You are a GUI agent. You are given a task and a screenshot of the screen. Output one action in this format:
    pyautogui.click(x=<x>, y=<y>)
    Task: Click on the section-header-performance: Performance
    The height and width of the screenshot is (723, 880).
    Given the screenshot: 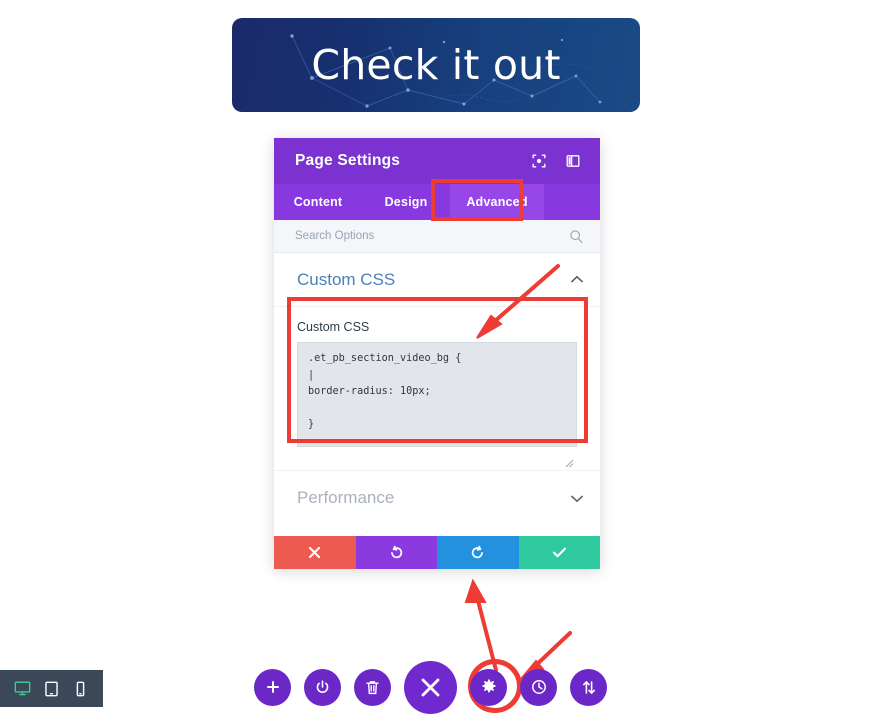 What is the action you would take?
    pyautogui.click(x=437, y=498)
    